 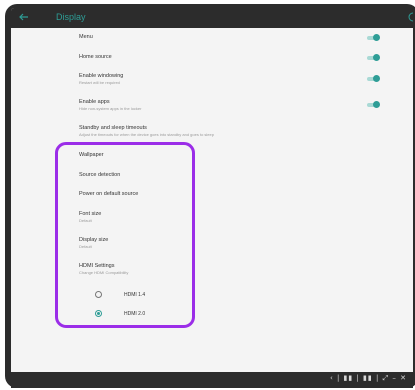 I want to click on setting-subtitle: Restart will be required, so click(x=99, y=82).